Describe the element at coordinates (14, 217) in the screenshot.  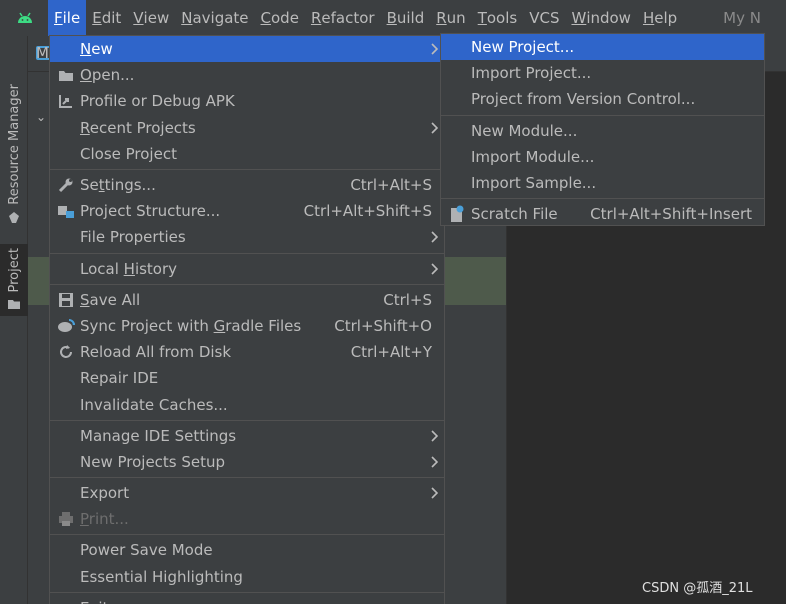
I see `resource-manager-icon` at that location.